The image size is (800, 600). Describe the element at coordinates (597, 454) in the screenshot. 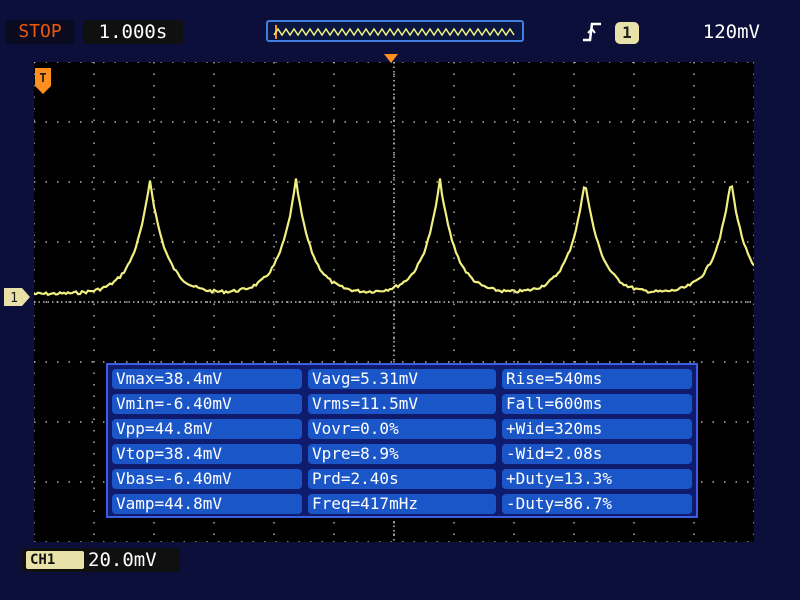

I see `measurement-value: -Wid=2.08s` at that location.